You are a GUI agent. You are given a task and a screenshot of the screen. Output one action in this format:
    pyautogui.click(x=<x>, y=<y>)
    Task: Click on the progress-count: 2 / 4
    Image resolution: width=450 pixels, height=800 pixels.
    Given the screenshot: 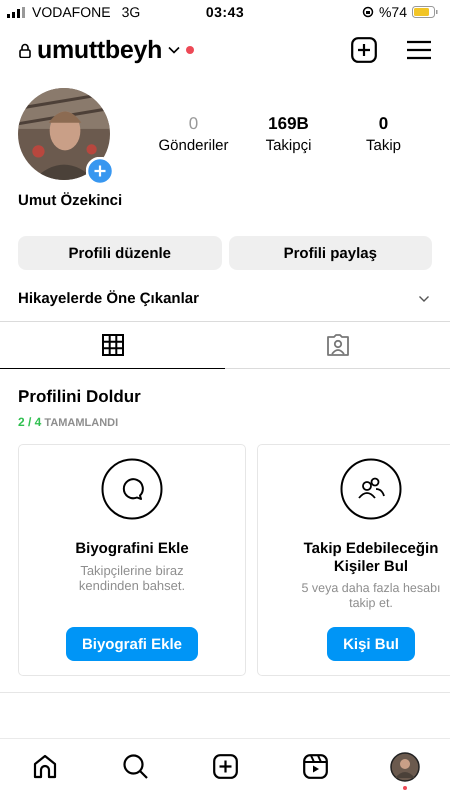 What is the action you would take?
    pyautogui.click(x=30, y=422)
    